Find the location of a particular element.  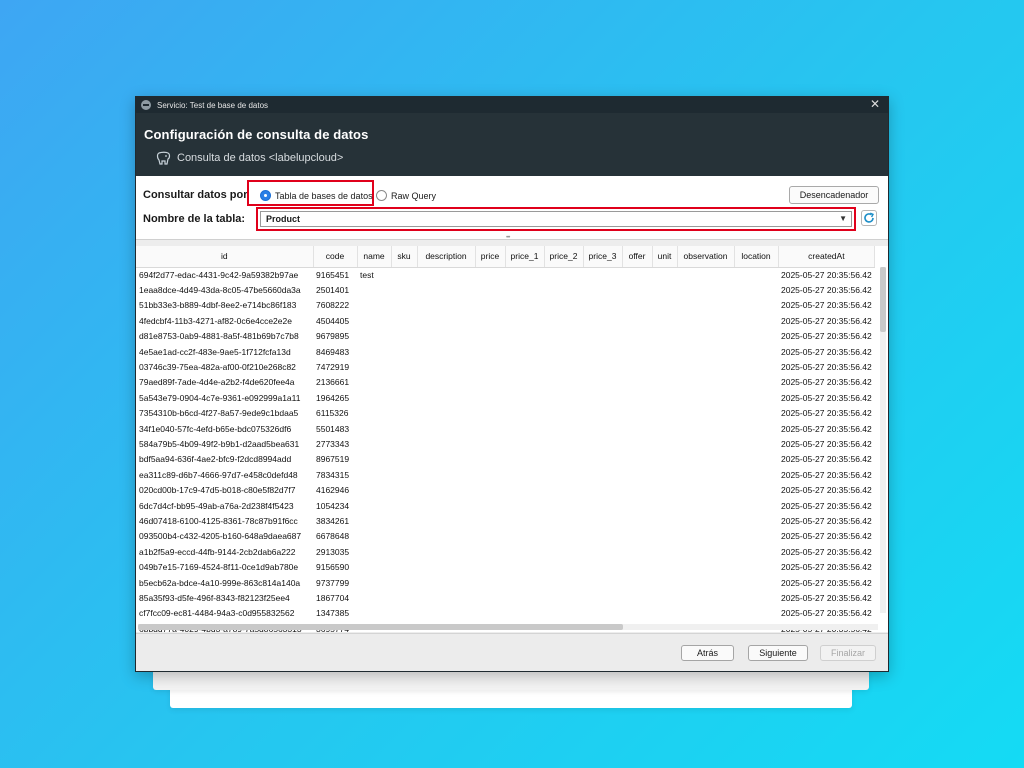

table-cell-id: 51bb33e3-b889-4dbf-8ee2-e714bc86f183 is located at coordinates (224, 305).